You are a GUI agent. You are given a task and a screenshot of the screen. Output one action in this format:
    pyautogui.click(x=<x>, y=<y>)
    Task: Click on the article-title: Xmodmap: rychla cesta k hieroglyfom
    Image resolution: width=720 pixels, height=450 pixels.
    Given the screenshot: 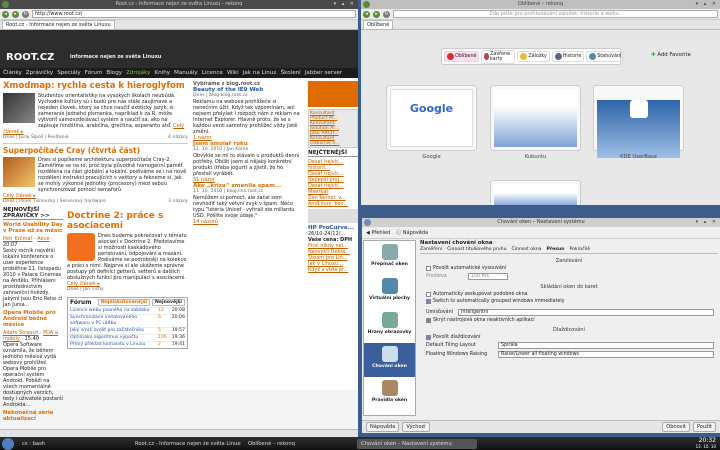 What is the action you would take?
    pyautogui.click(x=95, y=86)
    